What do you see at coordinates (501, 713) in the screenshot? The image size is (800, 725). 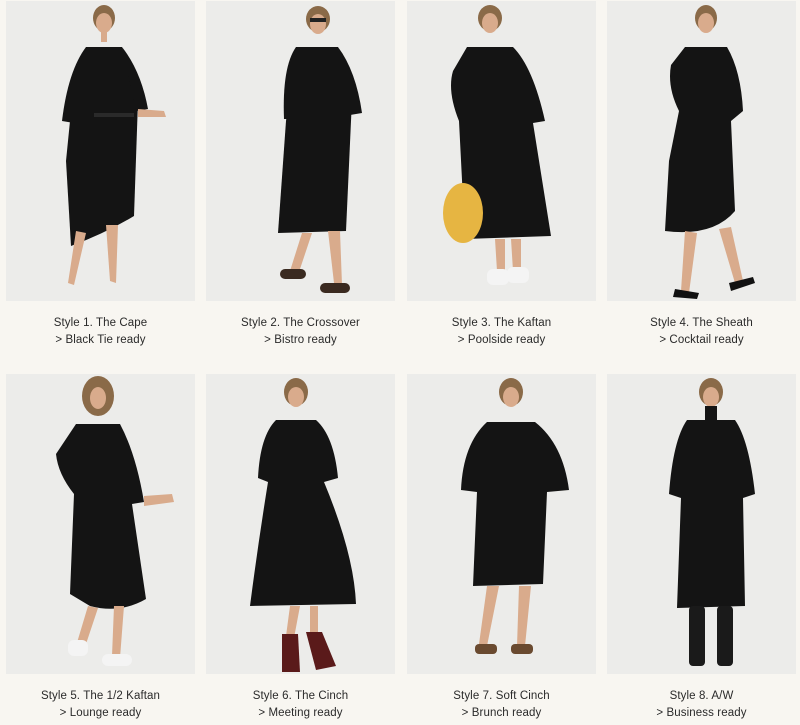 I see `style-subtitle: > Brunch ready` at bounding box center [501, 713].